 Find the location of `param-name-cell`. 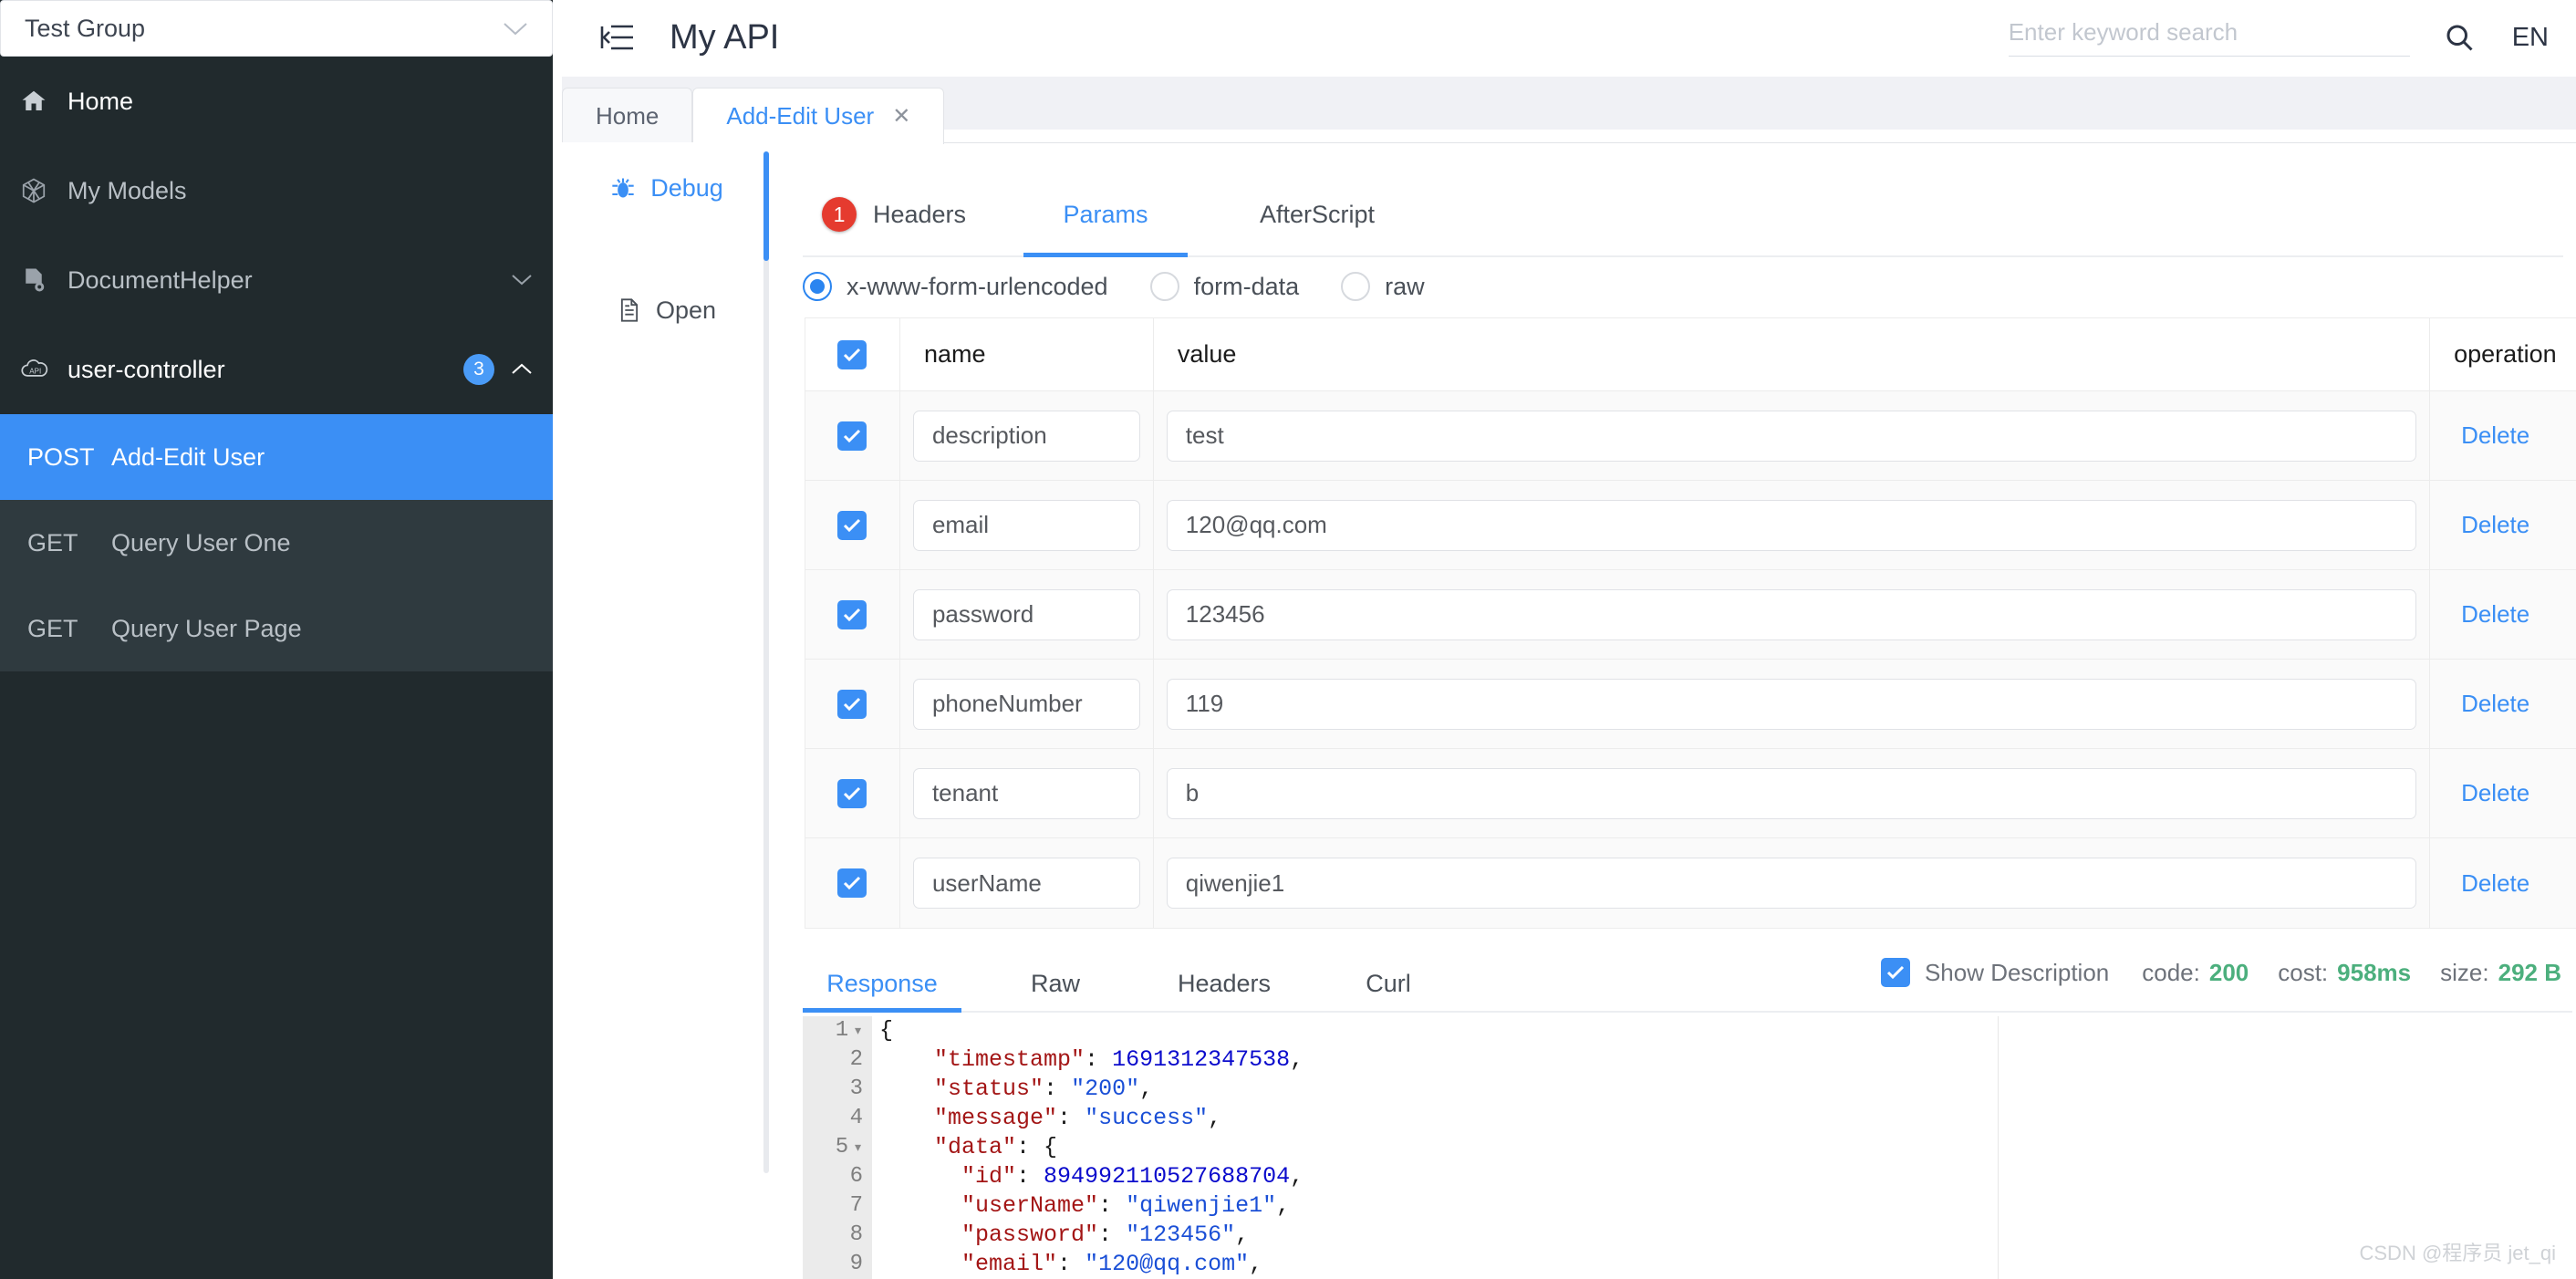

param-name-cell is located at coordinates (1027, 704).